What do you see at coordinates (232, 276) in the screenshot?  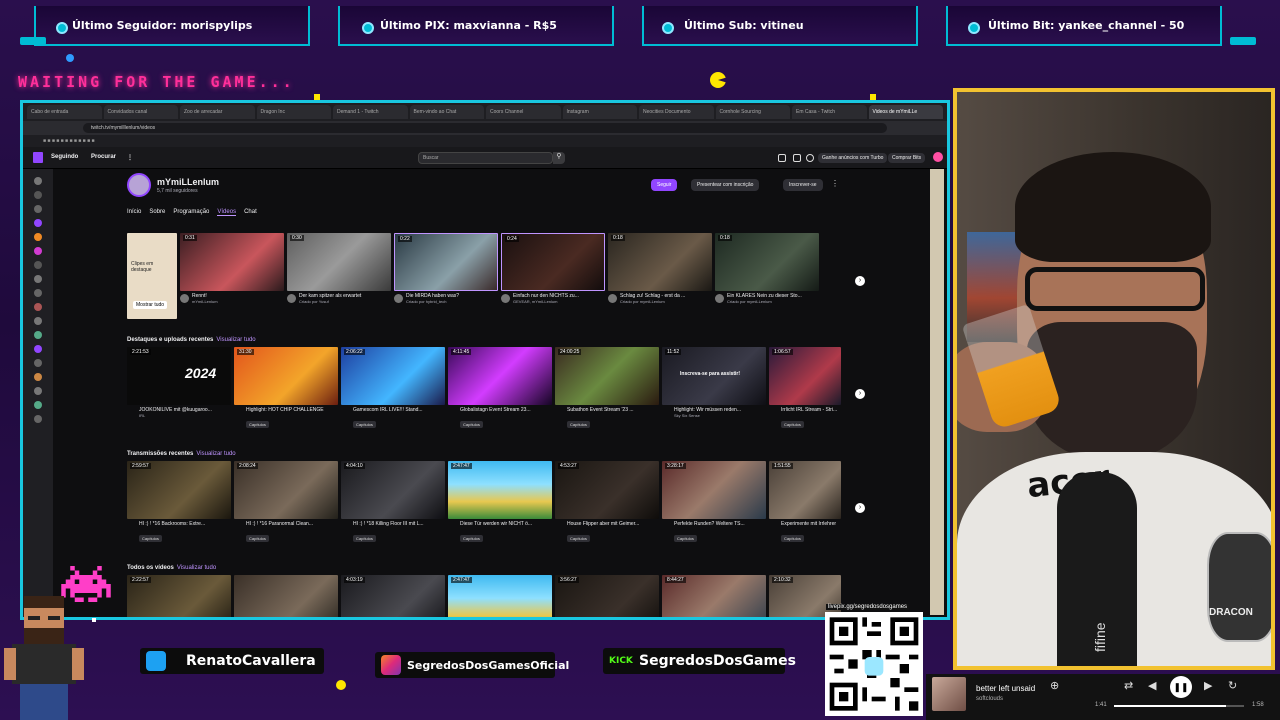 I see `clip-card: 0:31 Rennt! mYmiLLenlum` at bounding box center [232, 276].